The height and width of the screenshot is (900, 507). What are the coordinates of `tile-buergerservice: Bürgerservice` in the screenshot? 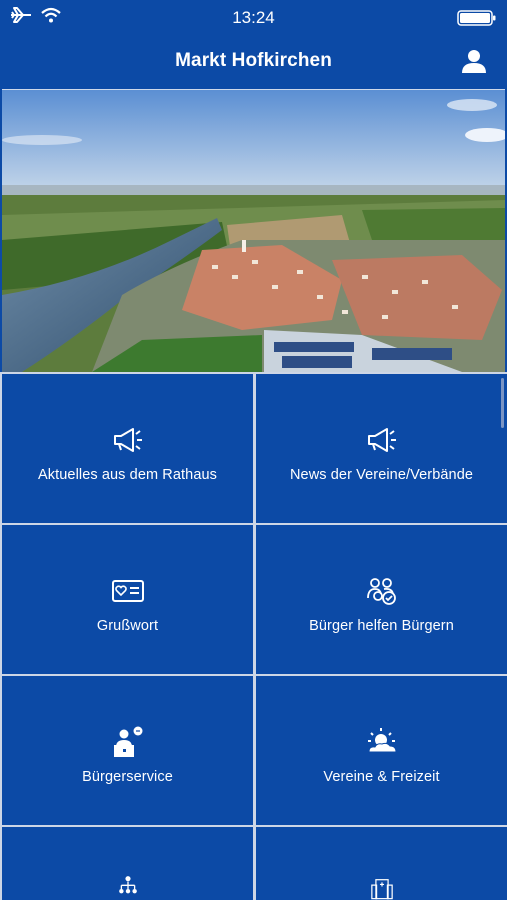 It's located at (127, 750).